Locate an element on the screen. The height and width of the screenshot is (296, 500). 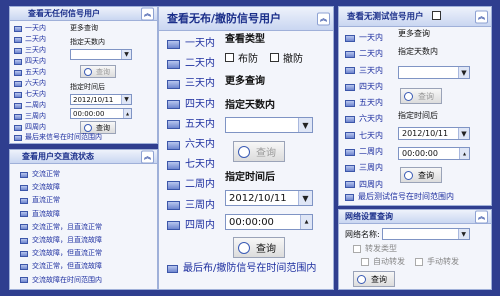
network-name-select: ▼ is located at coordinates (425, 234).